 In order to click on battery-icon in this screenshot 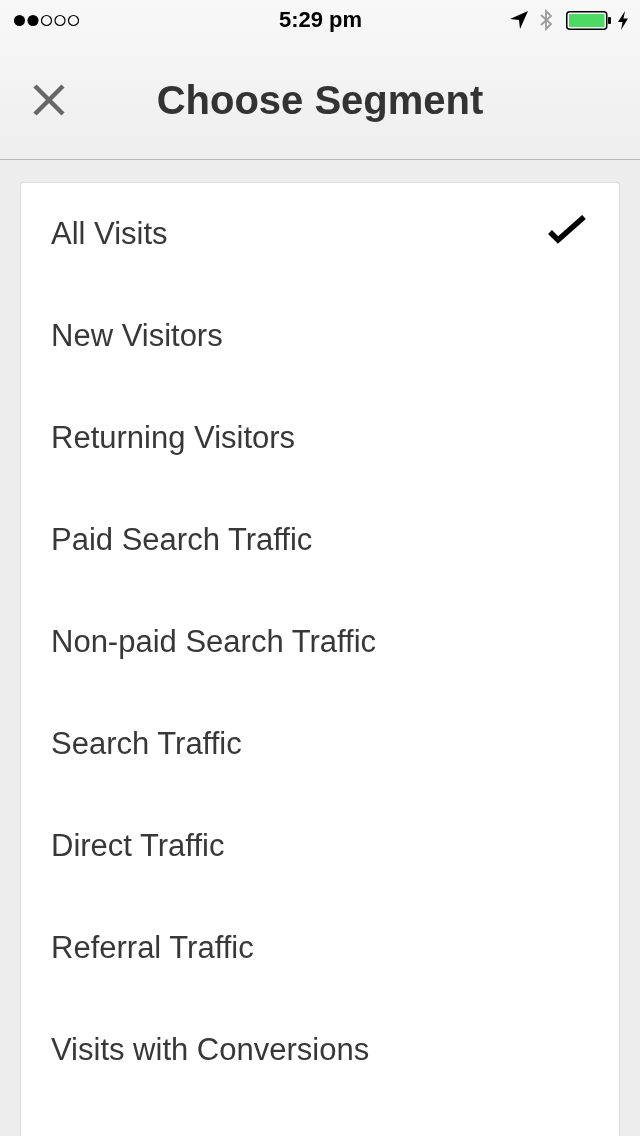, I will do `click(588, 20)`.